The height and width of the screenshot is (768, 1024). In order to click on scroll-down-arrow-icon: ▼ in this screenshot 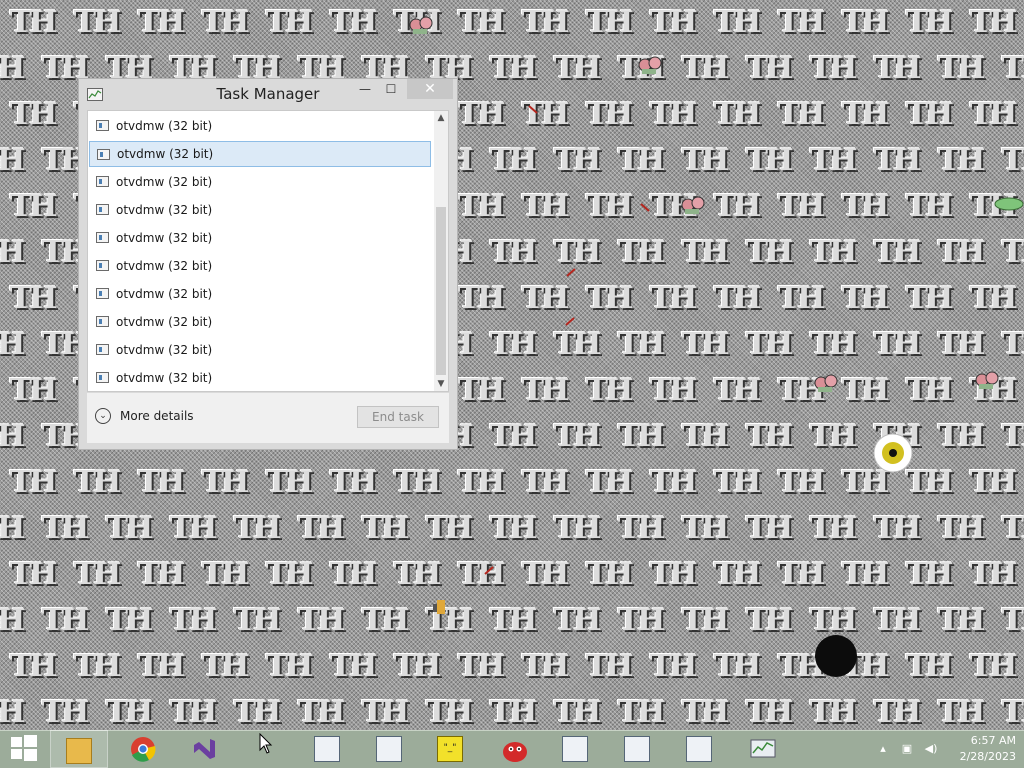, I will do `click(441, 384)`.